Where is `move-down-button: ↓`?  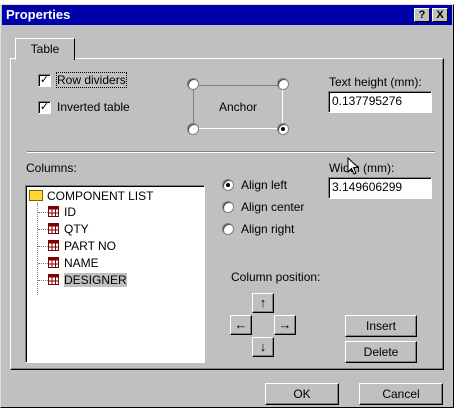 move-down-button: ↓ is located at coordinates (263, 347).